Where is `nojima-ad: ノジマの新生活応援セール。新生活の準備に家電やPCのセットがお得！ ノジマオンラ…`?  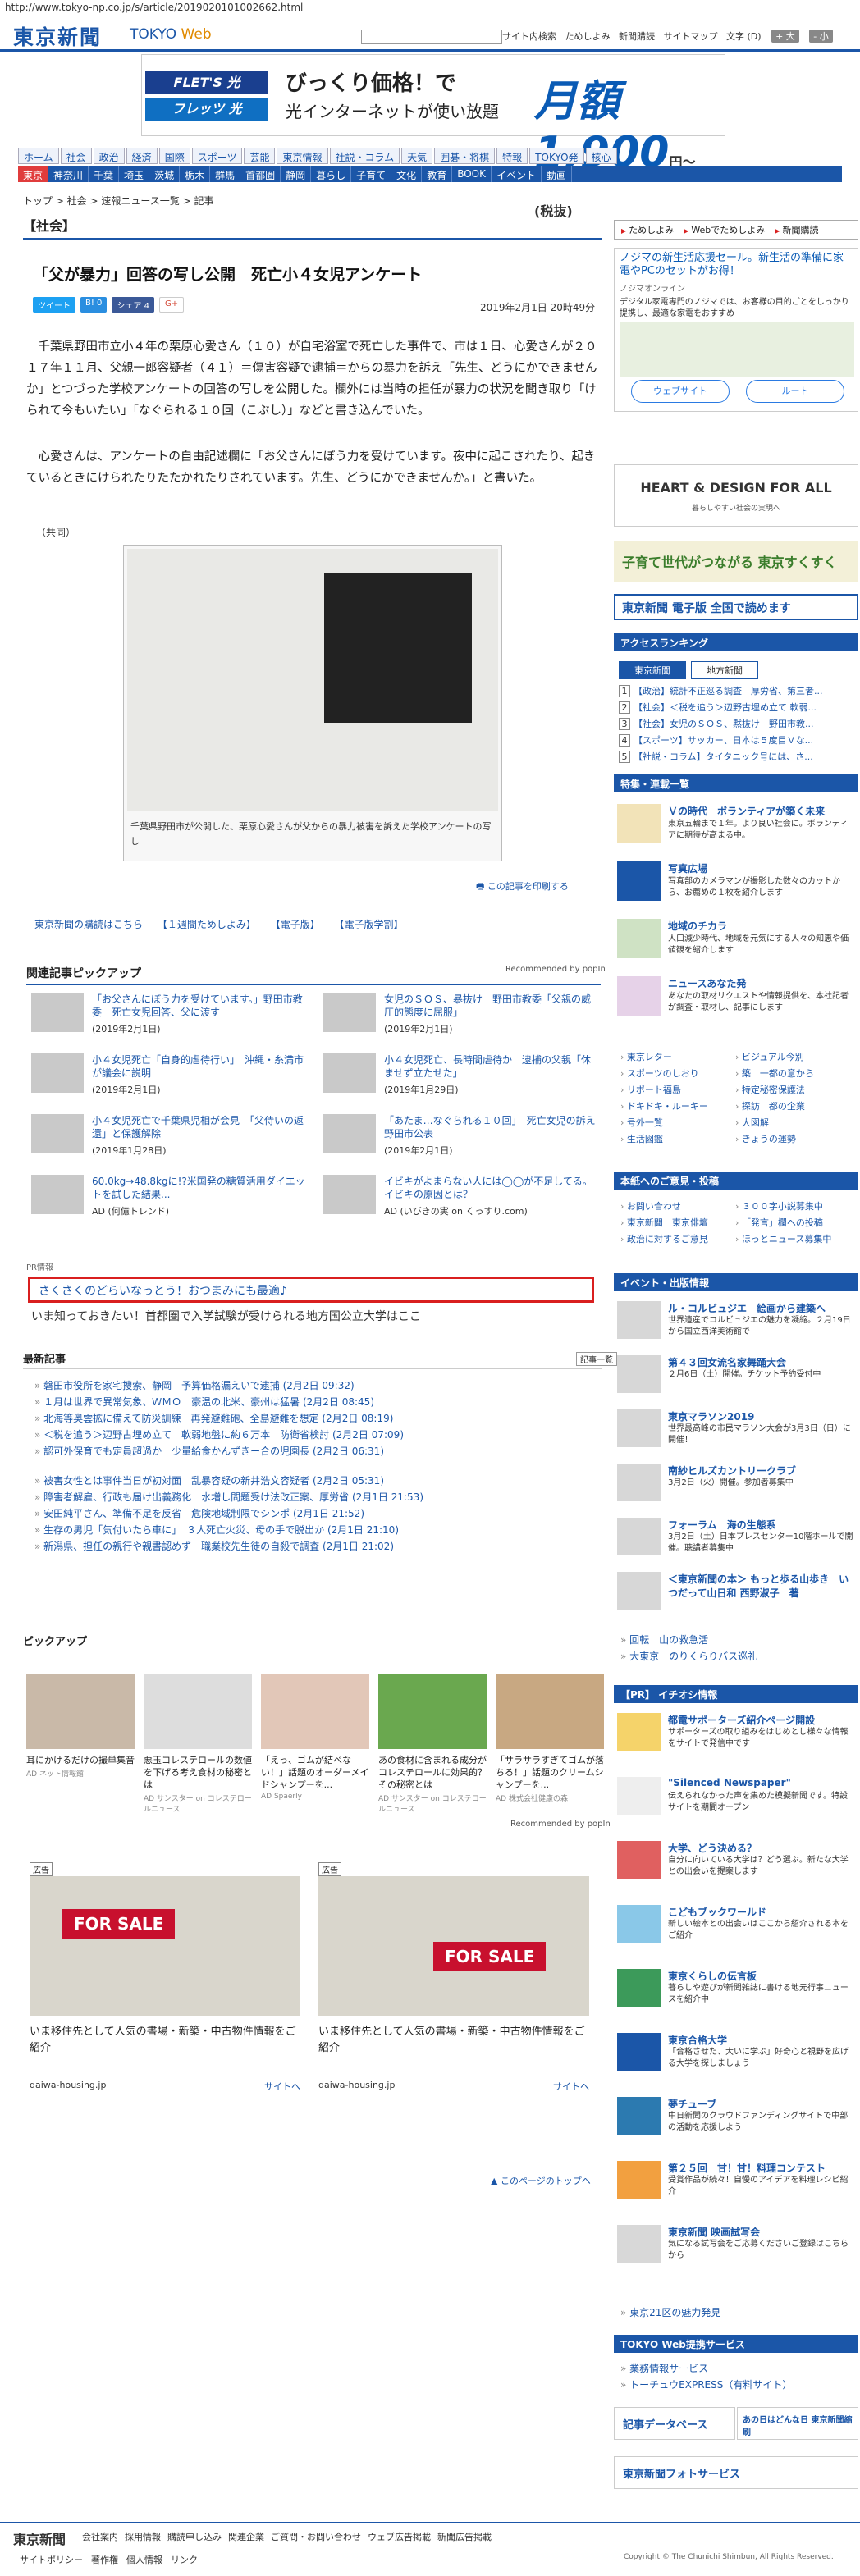 nojima-ad: ノジマの新生活応援セール。新生活の準備に家電やPCのセットがお得！ ノジマオンラ… is located at coordinates (736, 330).